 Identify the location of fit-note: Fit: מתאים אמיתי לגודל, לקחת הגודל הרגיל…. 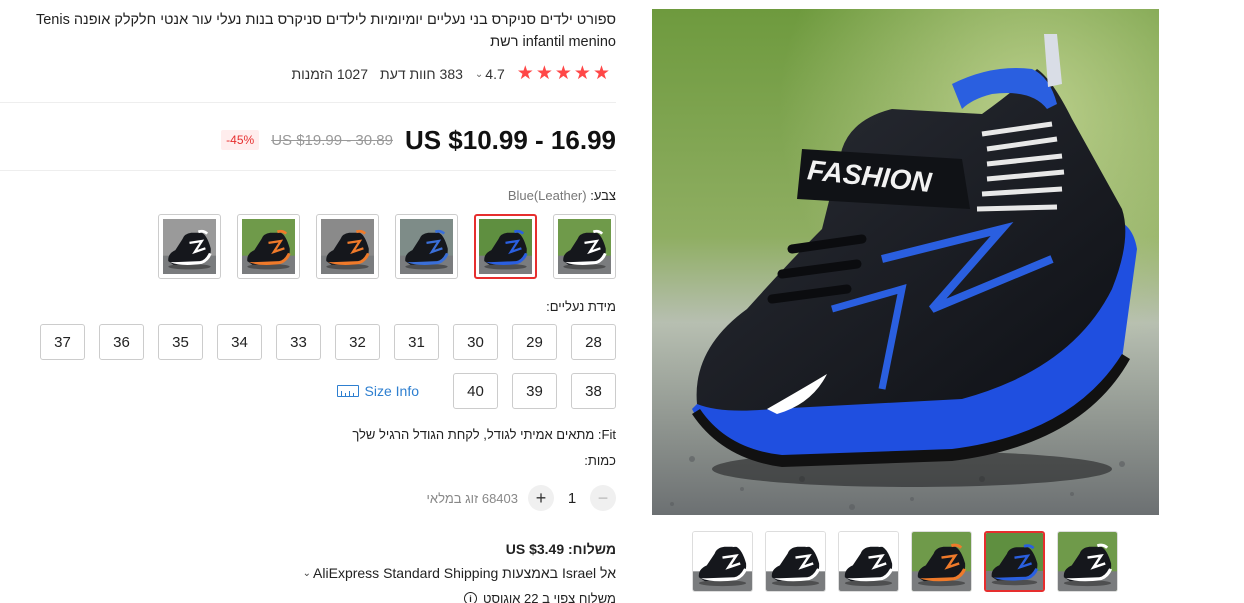
(484, 434).